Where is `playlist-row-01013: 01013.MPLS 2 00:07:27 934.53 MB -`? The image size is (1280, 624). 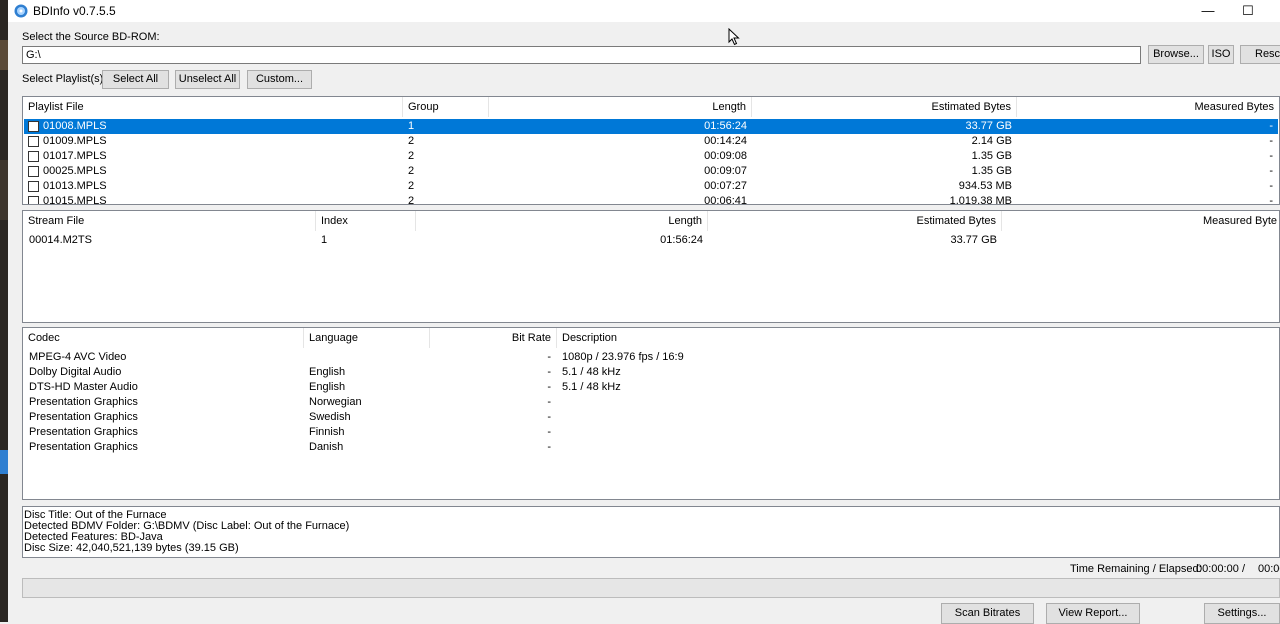
playlist-row-01013: 01013.MPLS 2 00:07:27 934.53 MB - is located at coordinates (651, 186).